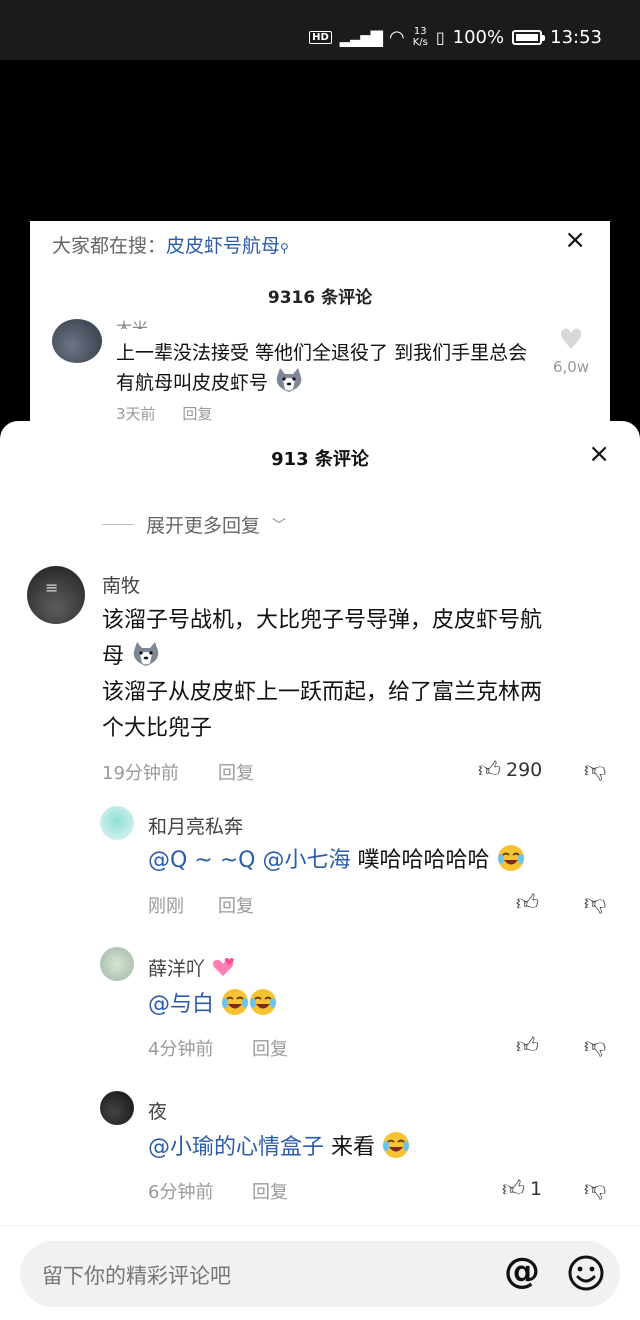 This screenshot has width=640, height=1320. I want to click on expand-more-replies: 展开更多回复 ﹀, so click(194, 524).